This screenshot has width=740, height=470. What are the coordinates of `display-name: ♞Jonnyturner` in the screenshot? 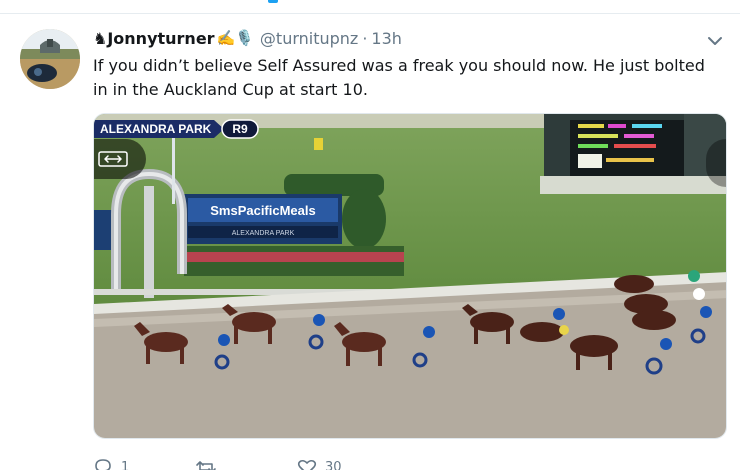 It's located at (154, 38).